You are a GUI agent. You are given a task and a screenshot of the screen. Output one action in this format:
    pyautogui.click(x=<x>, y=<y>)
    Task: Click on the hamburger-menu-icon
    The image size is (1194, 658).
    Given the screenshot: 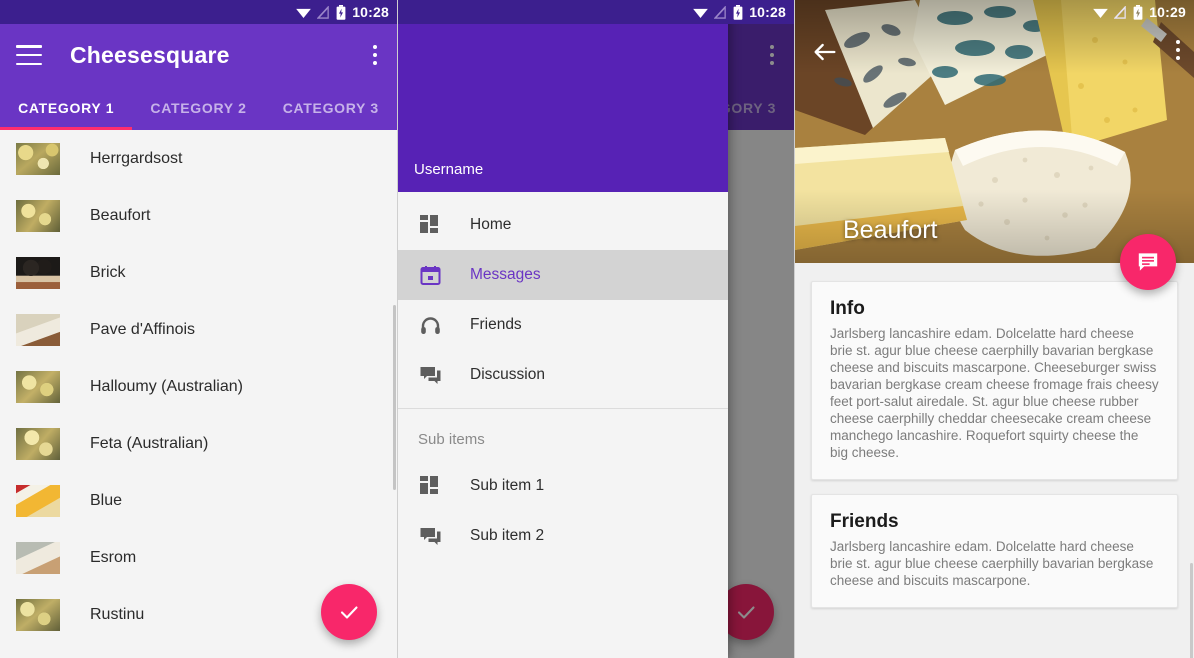 What is the action you would take?
    pyautogui.click(x=29, y=55)
    